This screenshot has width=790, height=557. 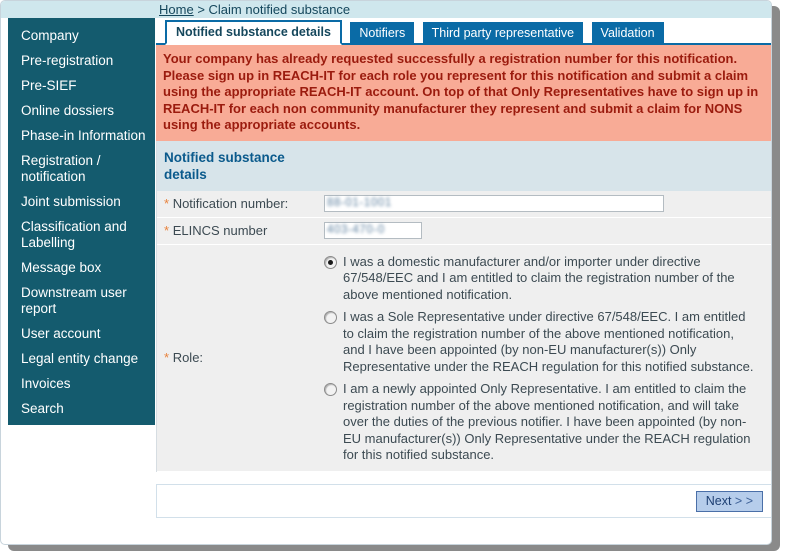 I want to click on elincs-number-input, so click(x=373, y=230).